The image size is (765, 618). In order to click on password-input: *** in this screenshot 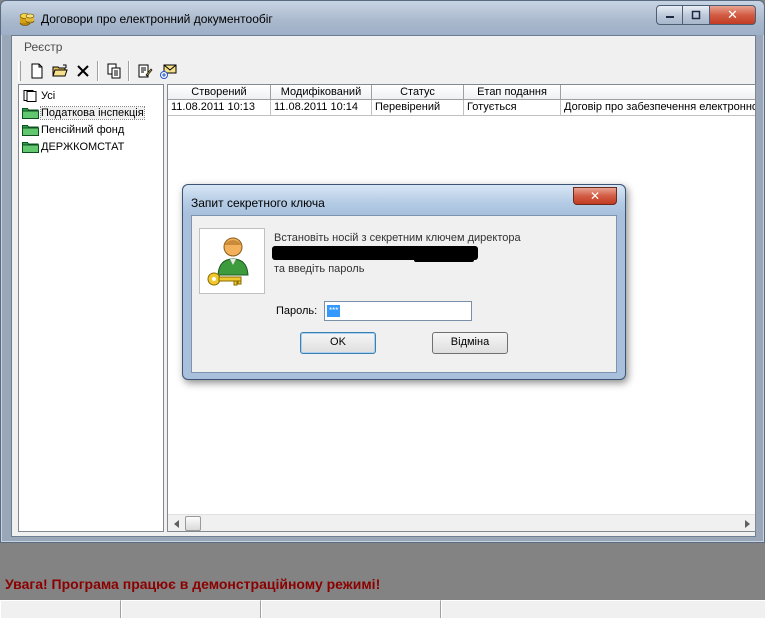, I will do `click(398, 311)`.